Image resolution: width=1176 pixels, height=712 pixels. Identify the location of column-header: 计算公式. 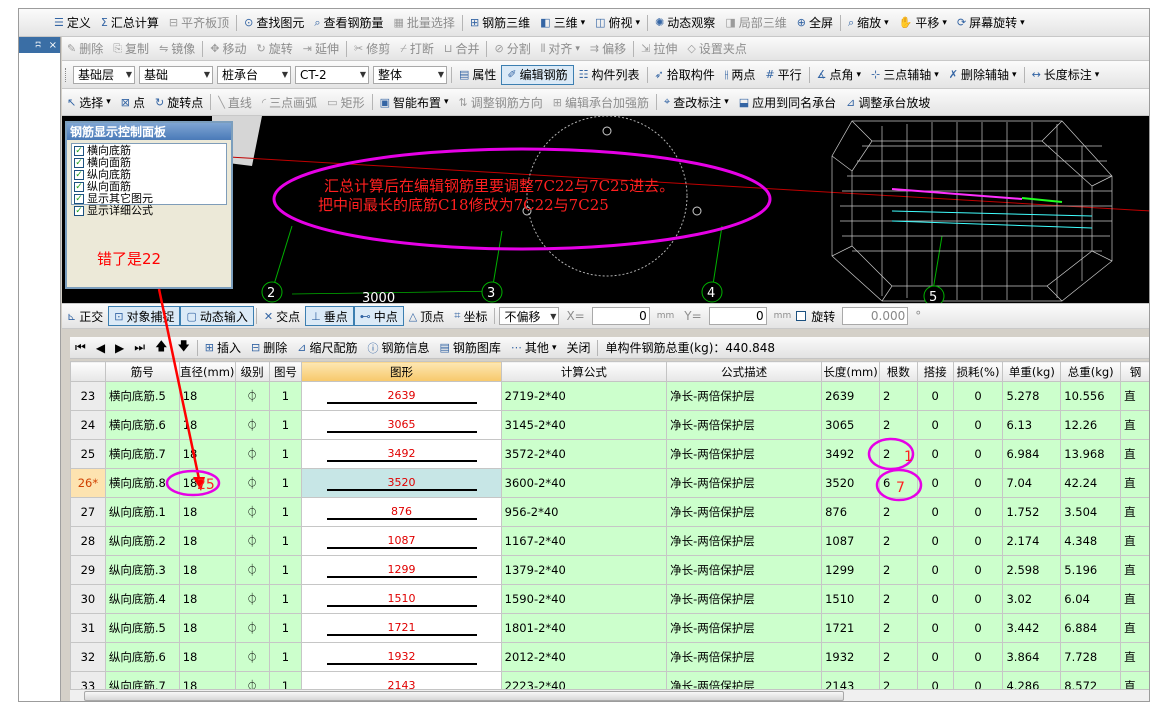
(584, 371).